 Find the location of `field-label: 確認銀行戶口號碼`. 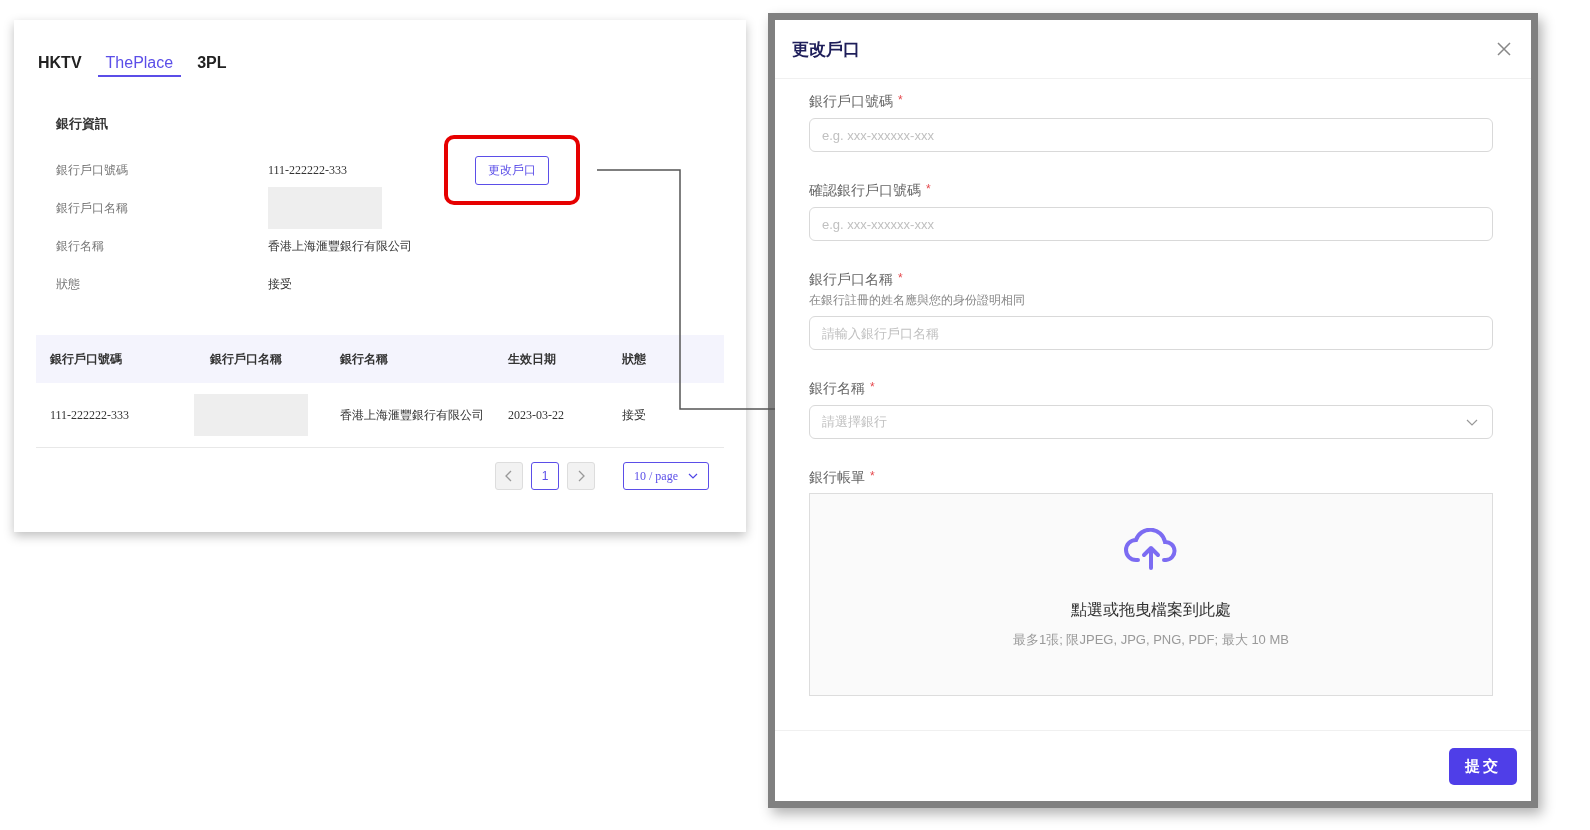

field-label: 確認銀行戶口號碼 is located at coordinates (865, 191).